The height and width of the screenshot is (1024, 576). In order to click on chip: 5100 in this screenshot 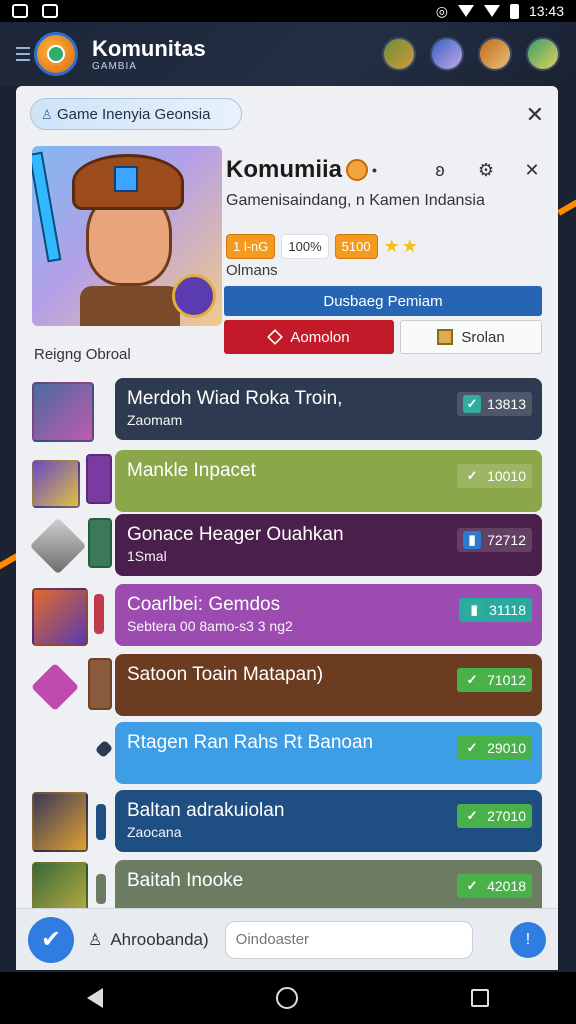, I will do `click(356, 246)`.